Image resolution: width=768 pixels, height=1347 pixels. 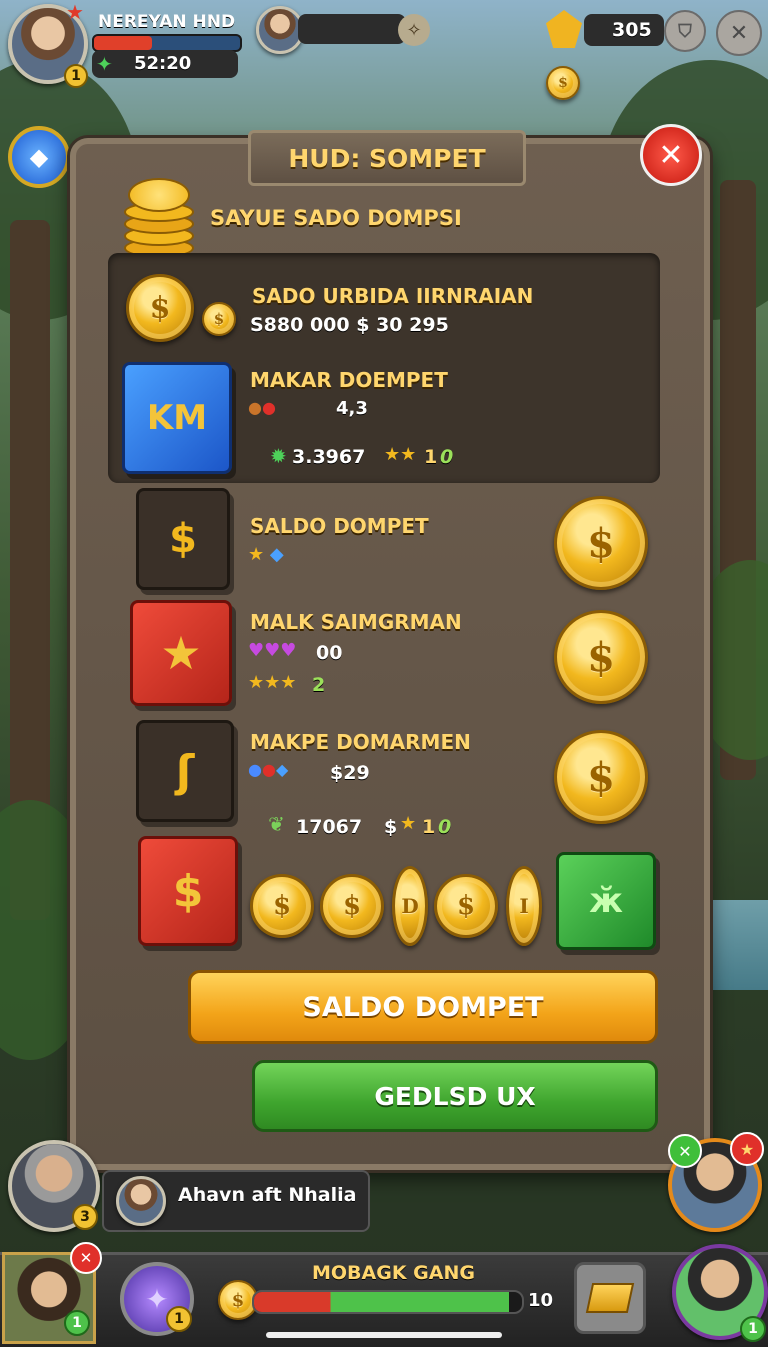 I want to click on green-card-icon: ӂ, so click(x=606, y=901).